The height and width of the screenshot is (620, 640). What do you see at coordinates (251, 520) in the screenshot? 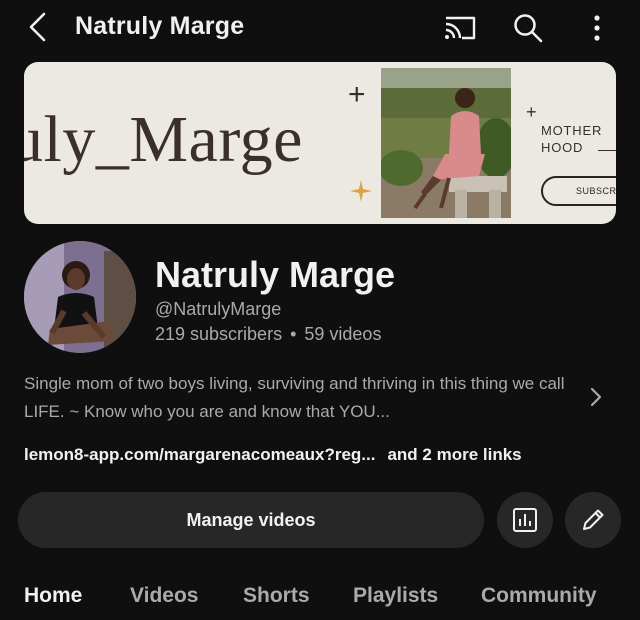
I see `manage-videos-button: Manage videos` at bounding box center [251, 520].